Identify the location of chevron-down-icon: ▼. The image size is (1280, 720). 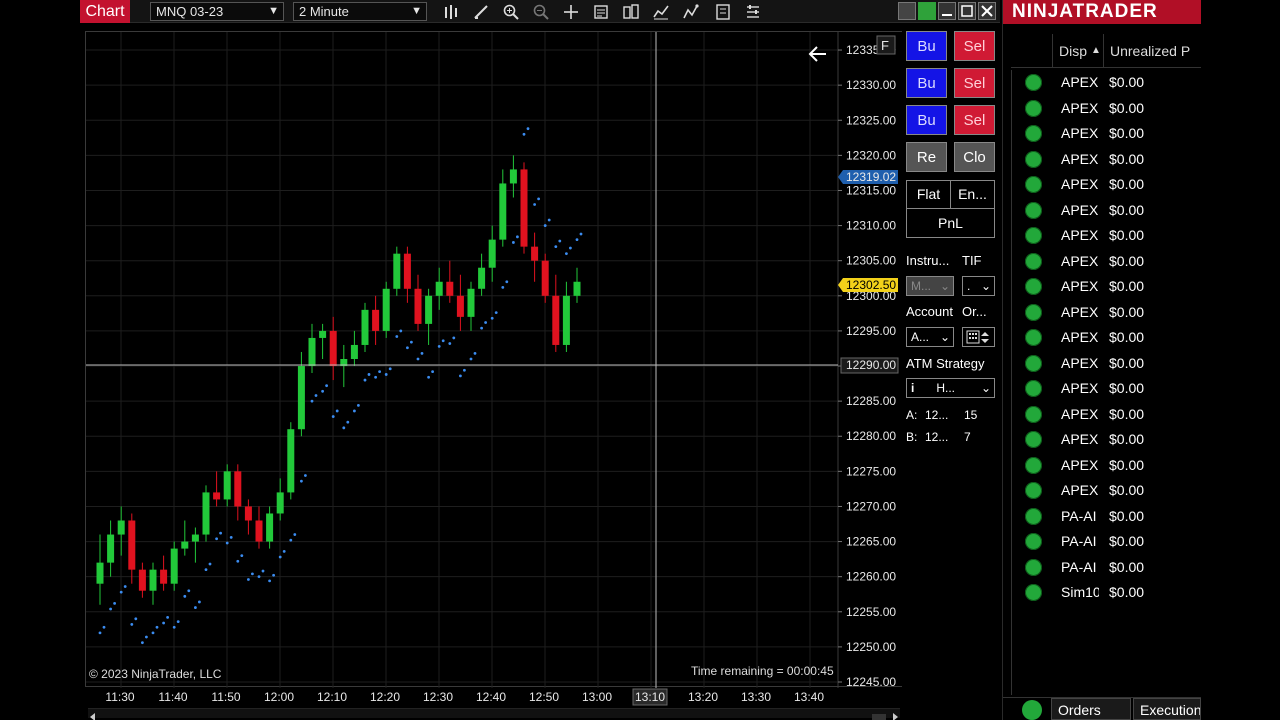
(416, 11).